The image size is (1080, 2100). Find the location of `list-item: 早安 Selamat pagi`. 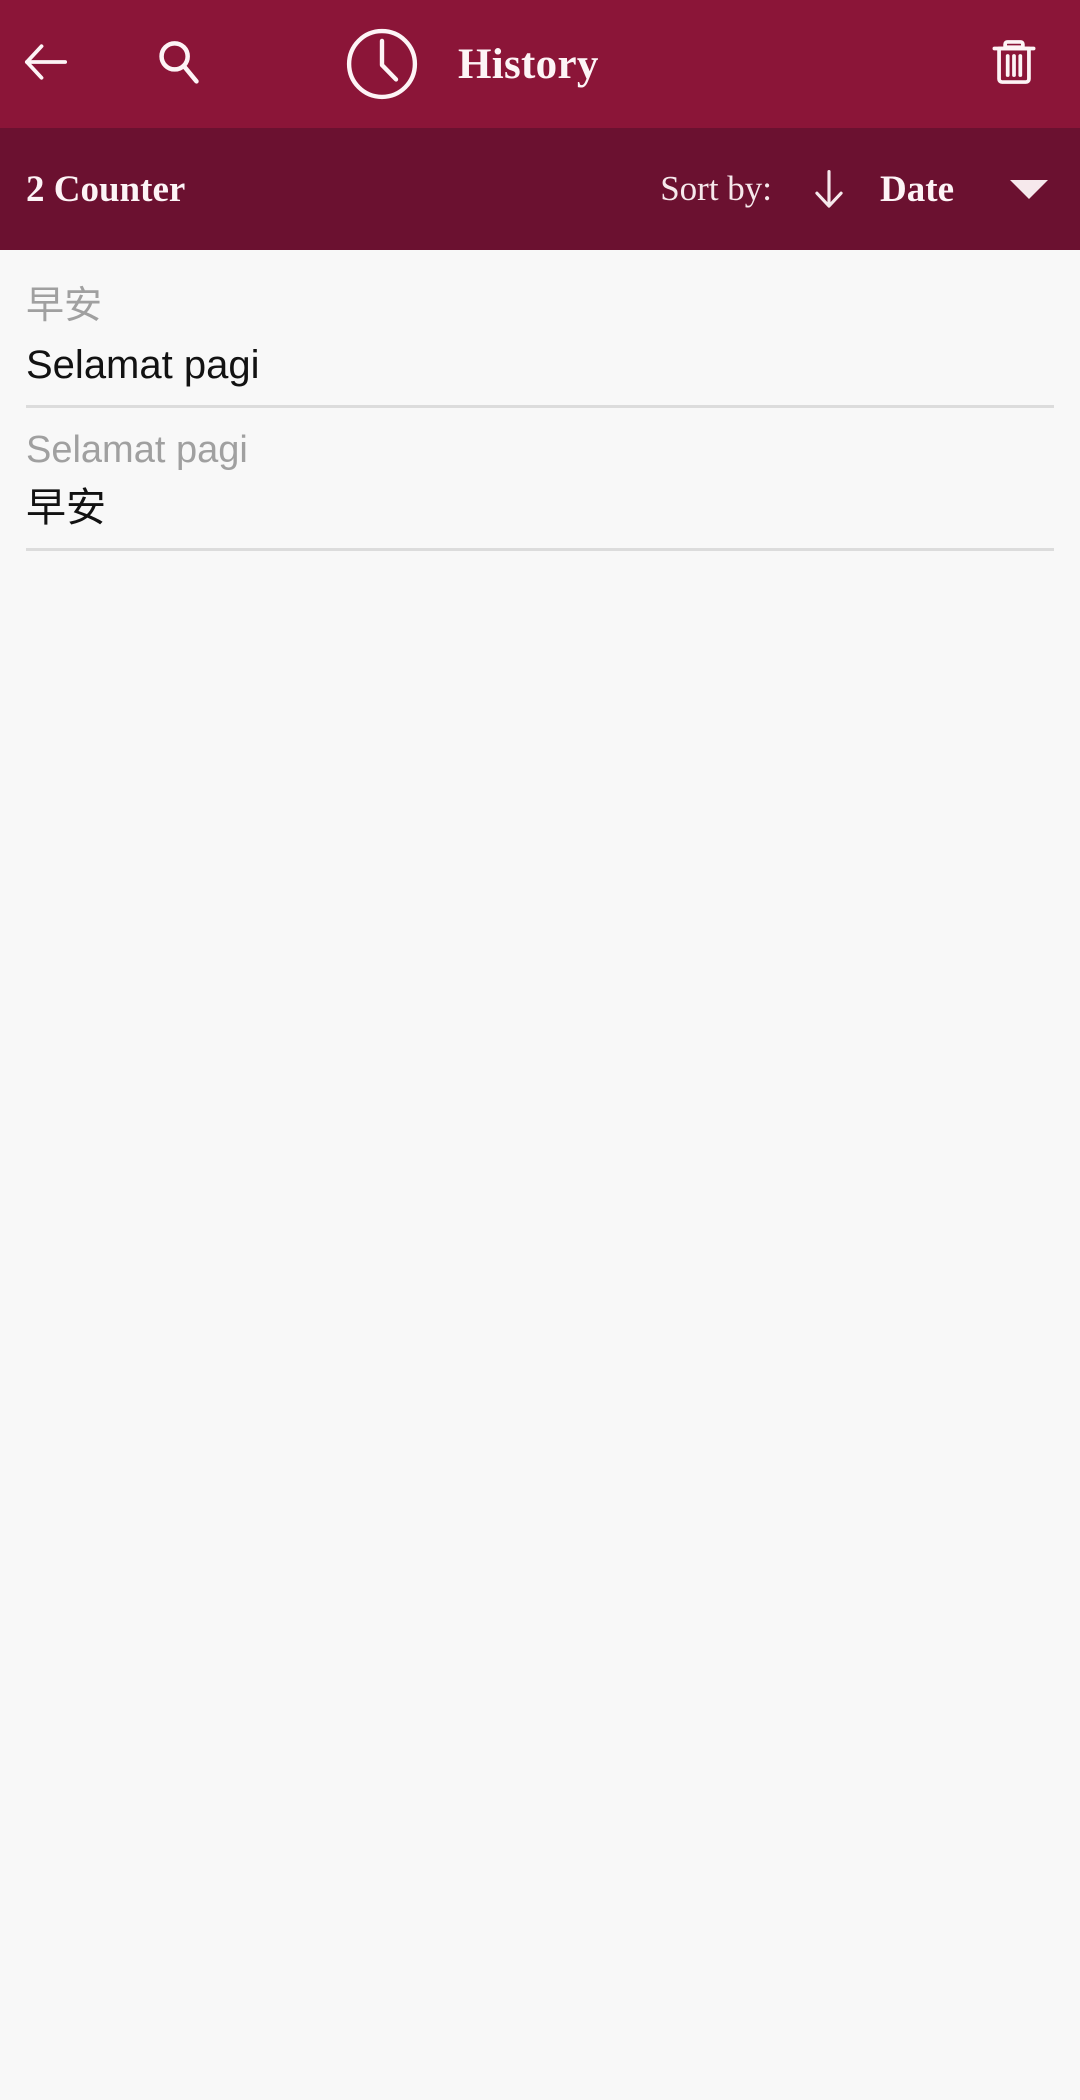

list-item: 早安 Selamat pagi is located at coordinates (540, 336).